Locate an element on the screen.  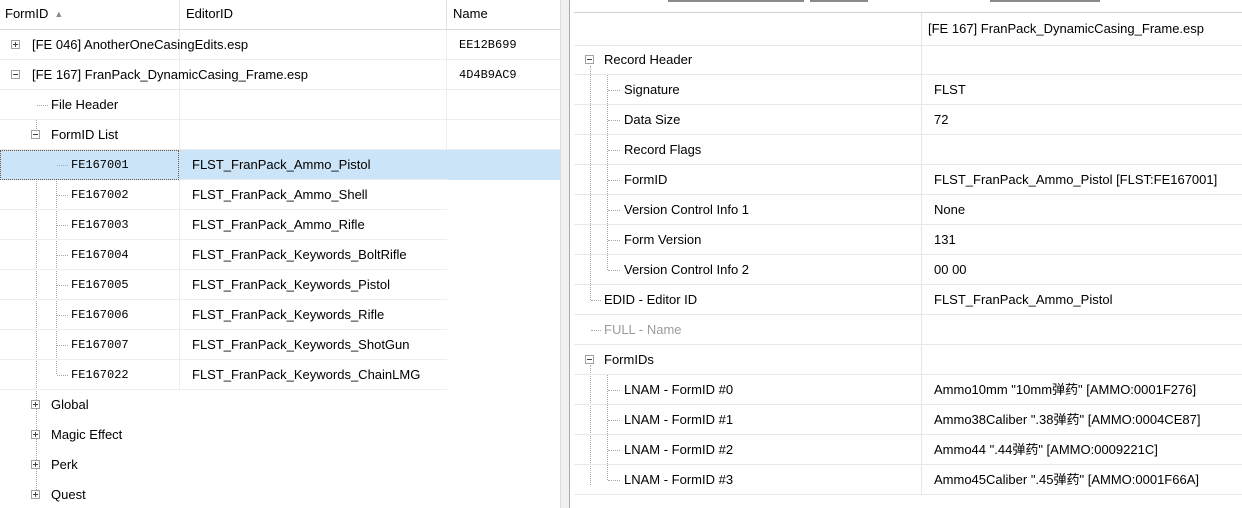
column-header-formid: FormID ▲ is located at coordinates (90, 14).